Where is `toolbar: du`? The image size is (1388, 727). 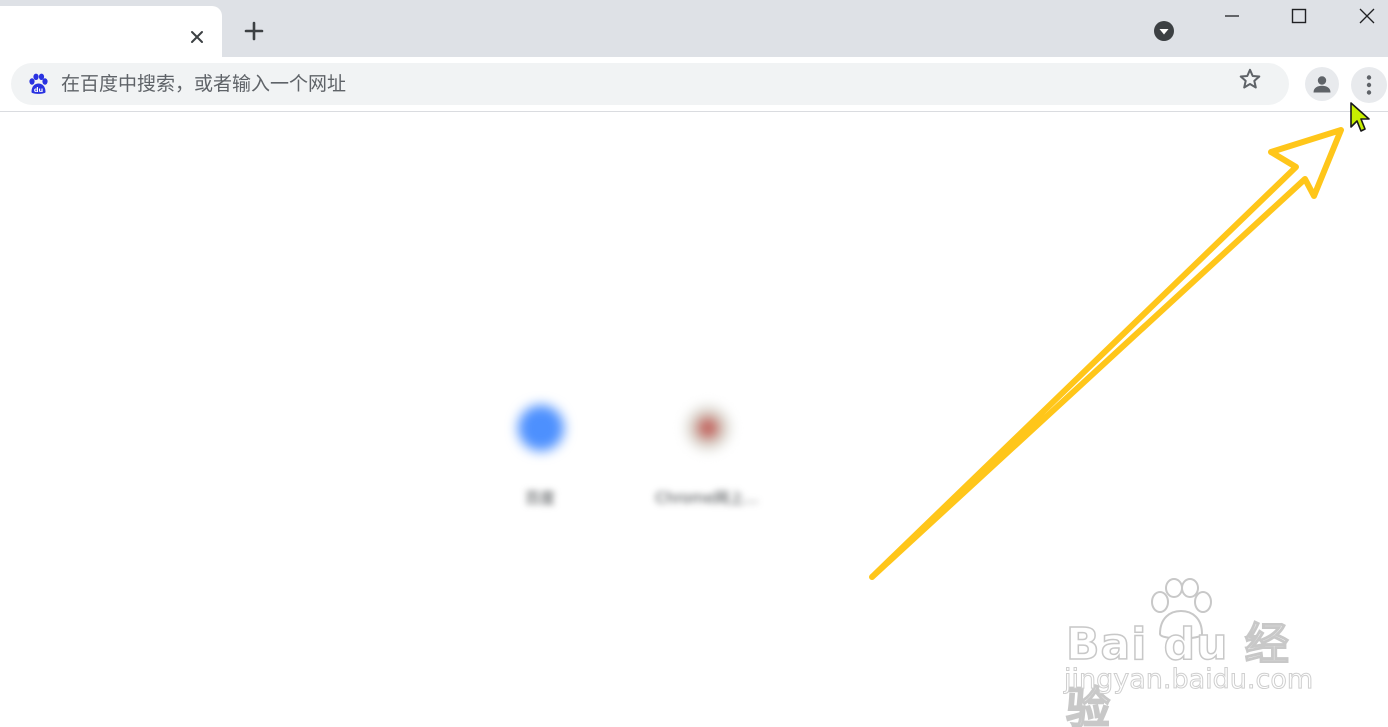
toolbar: du is located at coordinates (694, 84).